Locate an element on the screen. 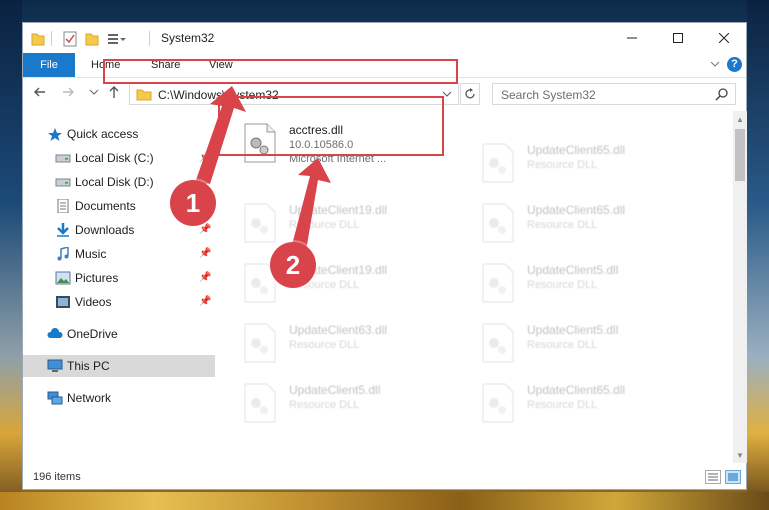 The image size is (769, 510). desktop-wallpaper-bottom is located at coordinates (384, 501).